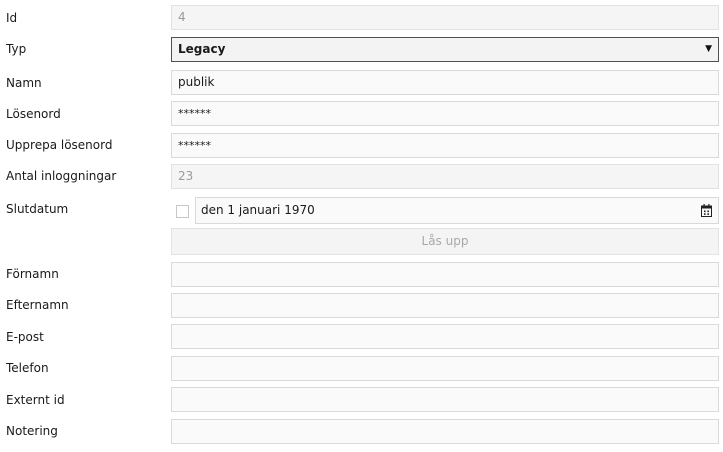 Image resolution: width=723 pixels, height=452 pixels. Describe the element at coordinates (445, 82) in the screenshot. I see `namn-input: publik` at that location.